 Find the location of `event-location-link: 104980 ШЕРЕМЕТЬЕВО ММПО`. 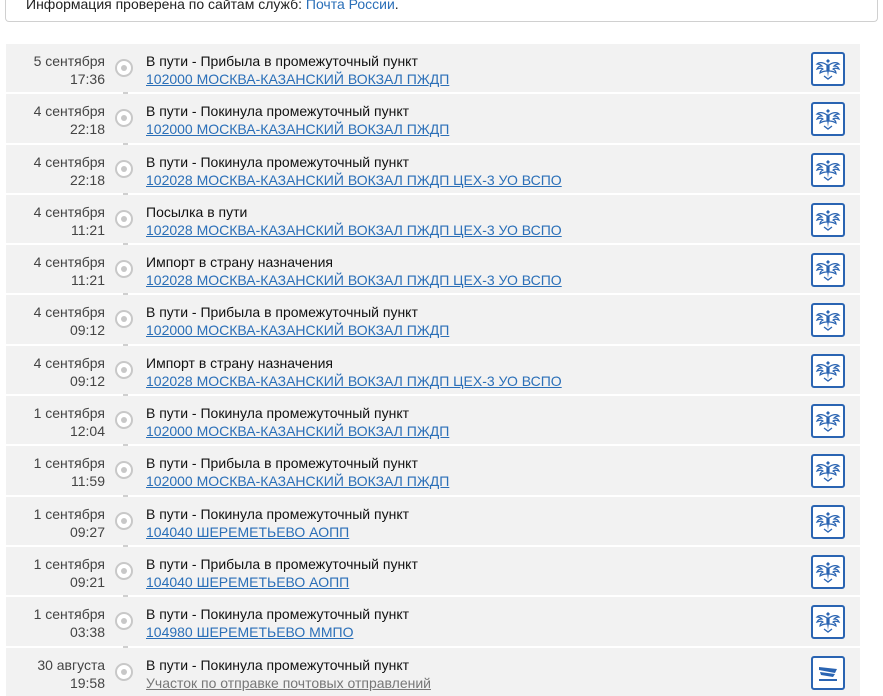

event-location-link: 104980 ШЕРЕМЕТЬЕВО ММПО is located at coordinates (249, 632).